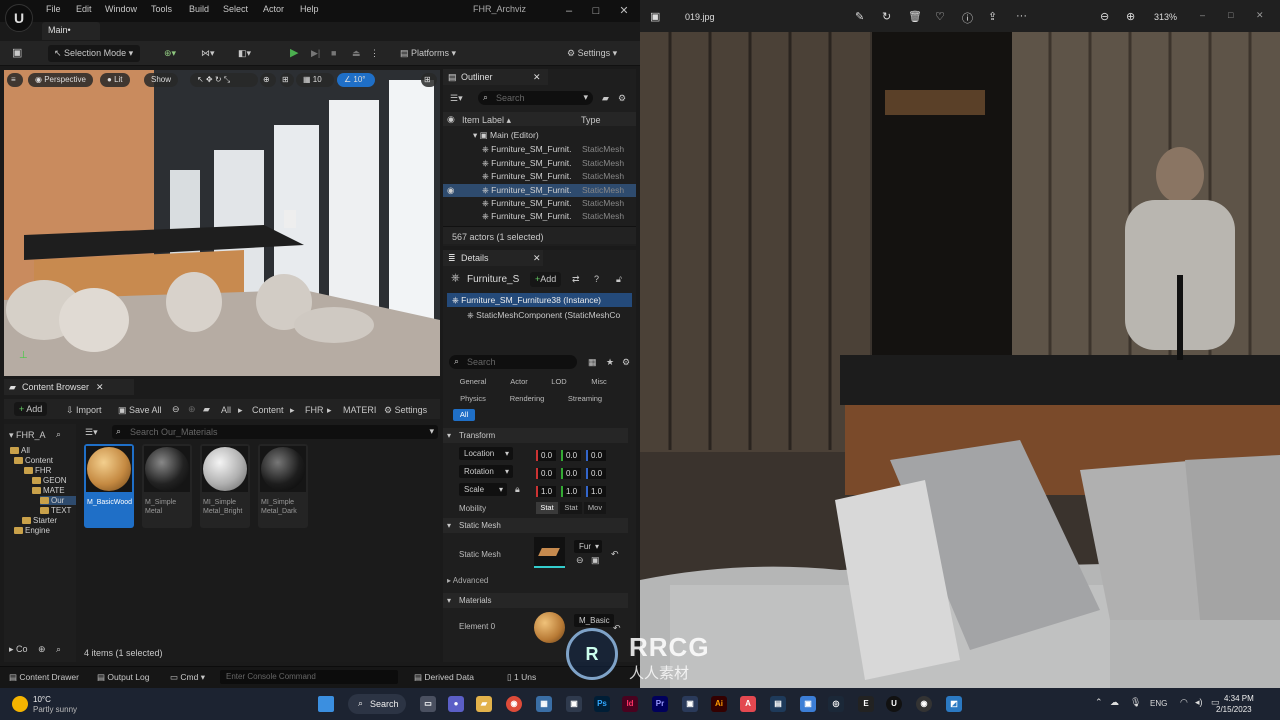 This screenshot has width=1280, height=720. I want to click on path-content: Content, so click(268, 410).